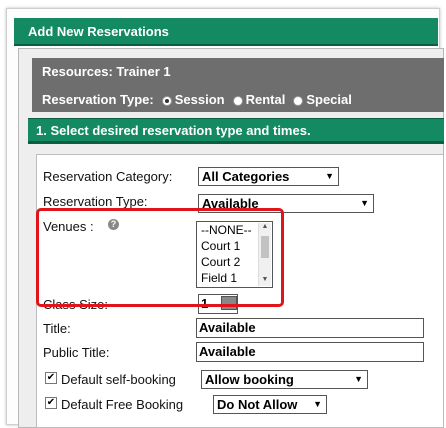  Describe the element at coordinates (113, 224) in the screenshot. I see `help-icon: ?` at that location.